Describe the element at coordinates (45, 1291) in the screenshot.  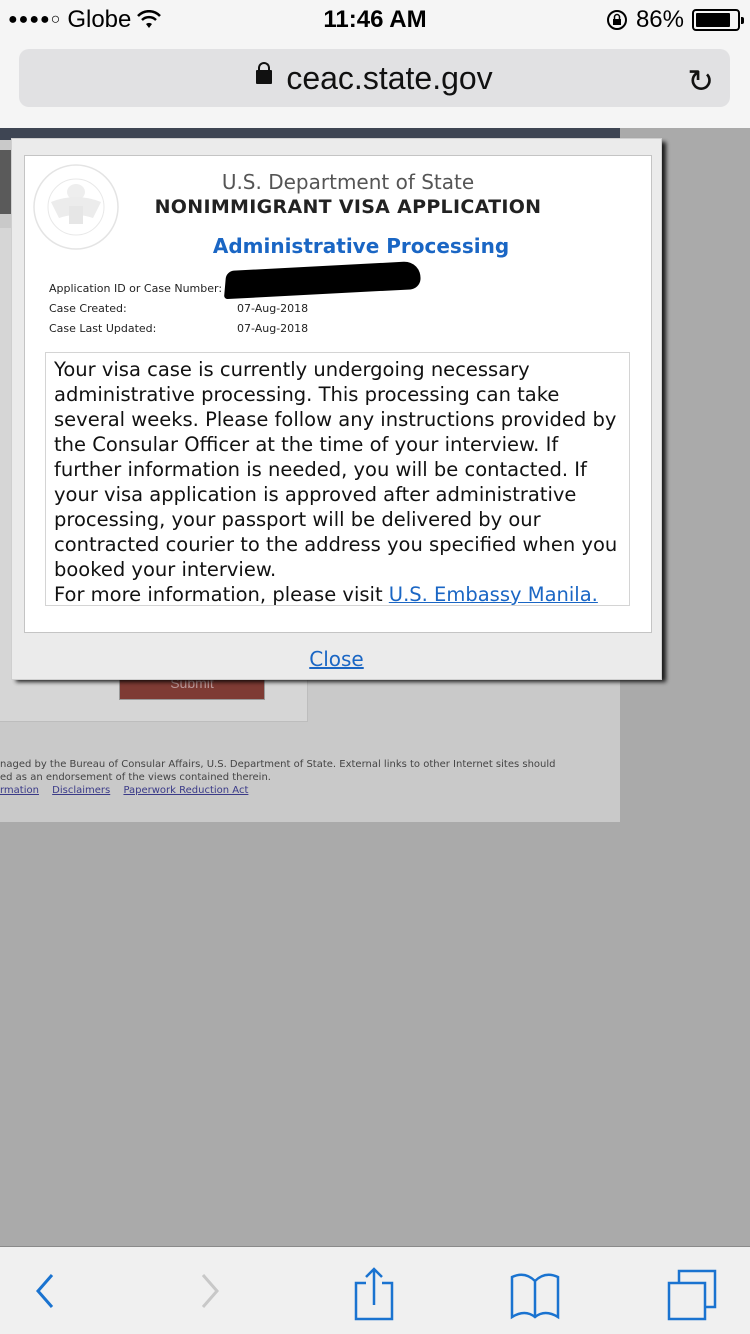
I see `back-icon` at that location.